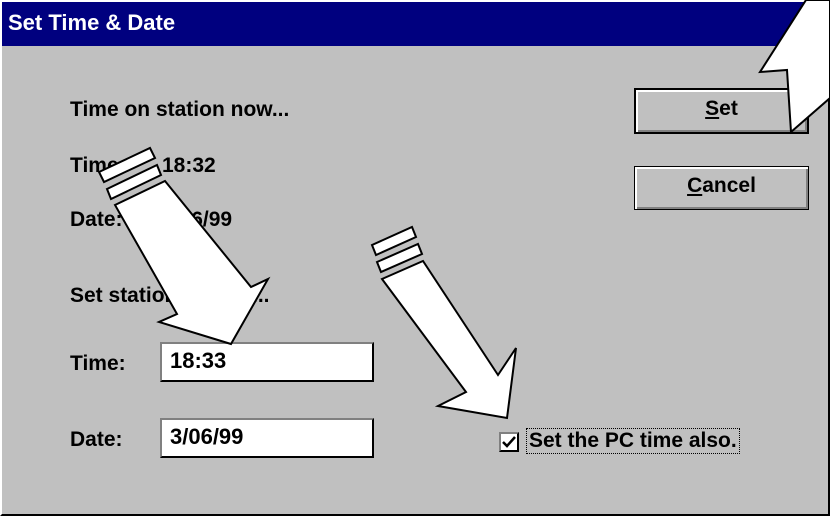 This screenshot has height=516, width=830. What do you see at coordinates (184, 246) in the screenshot?
I see `arrow-to-time-input-icon` at bounding box center [184, 246].